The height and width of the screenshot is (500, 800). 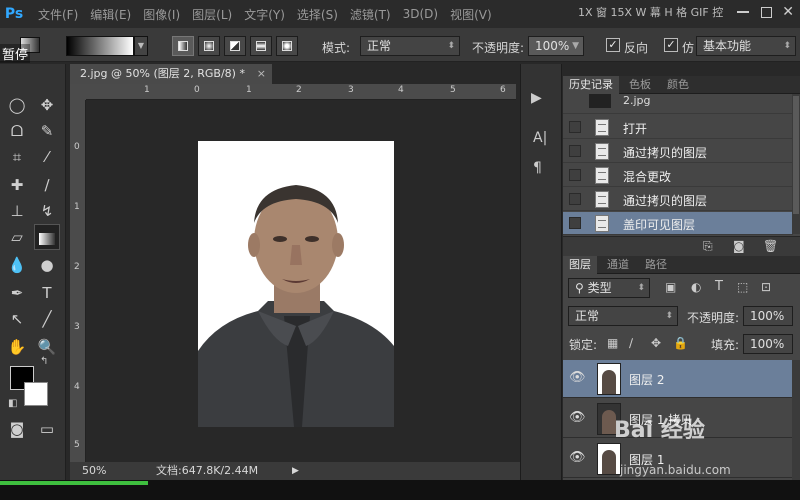 I want to click on tab-channels: 通道, so click(x=618, y=265).